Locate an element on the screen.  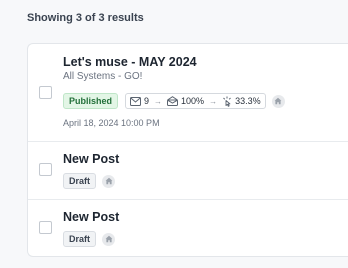
results-count: Showing 3 of 3 results is located at coordinates (85, 18).